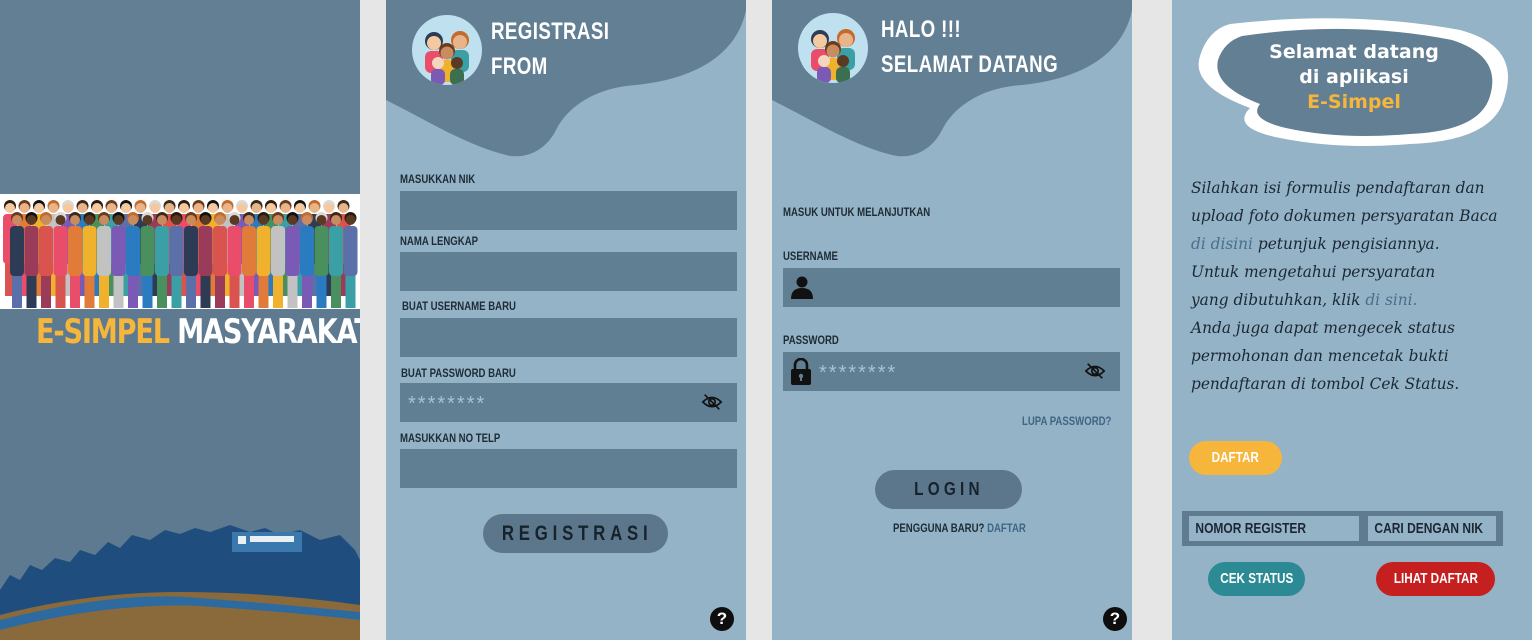  Describe the element at coordinates (1429, 528) in the screenshot. I see `search-by-nik-label: CARI DENGAN NIK` at that location.